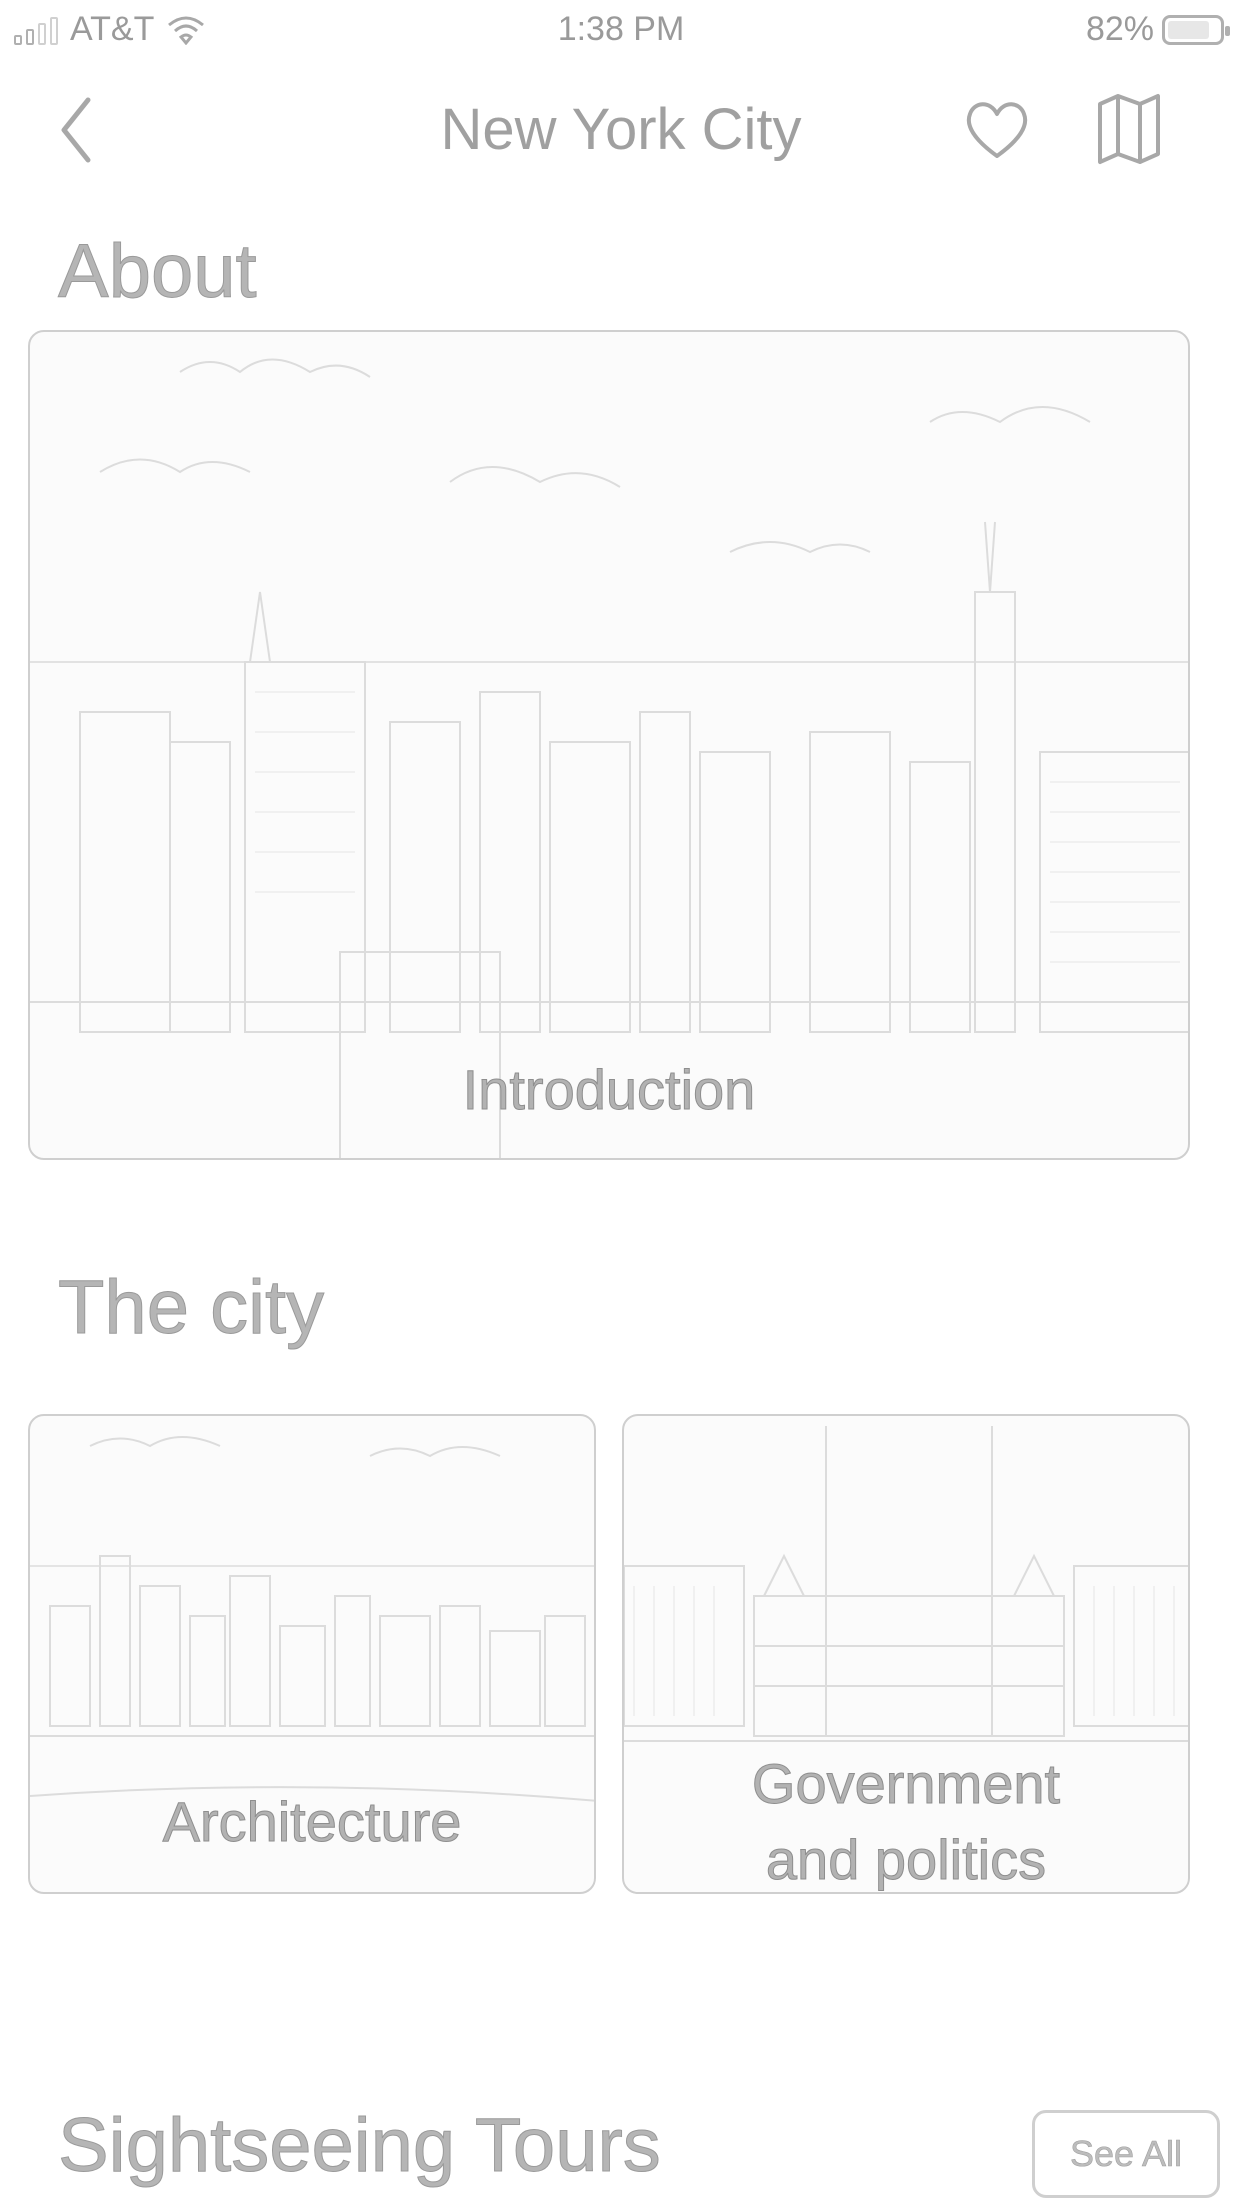  I want to click on page-title: New York City, so click(621, 129).